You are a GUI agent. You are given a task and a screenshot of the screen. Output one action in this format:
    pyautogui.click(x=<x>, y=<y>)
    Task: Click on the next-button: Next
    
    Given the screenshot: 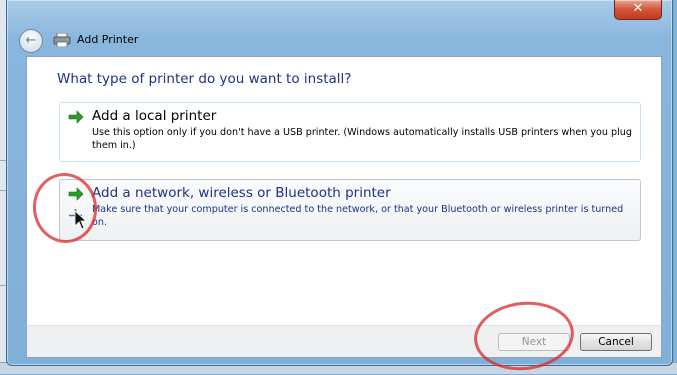 What is the action you would take?
    pyautogui.click(x=534, y=342)
    